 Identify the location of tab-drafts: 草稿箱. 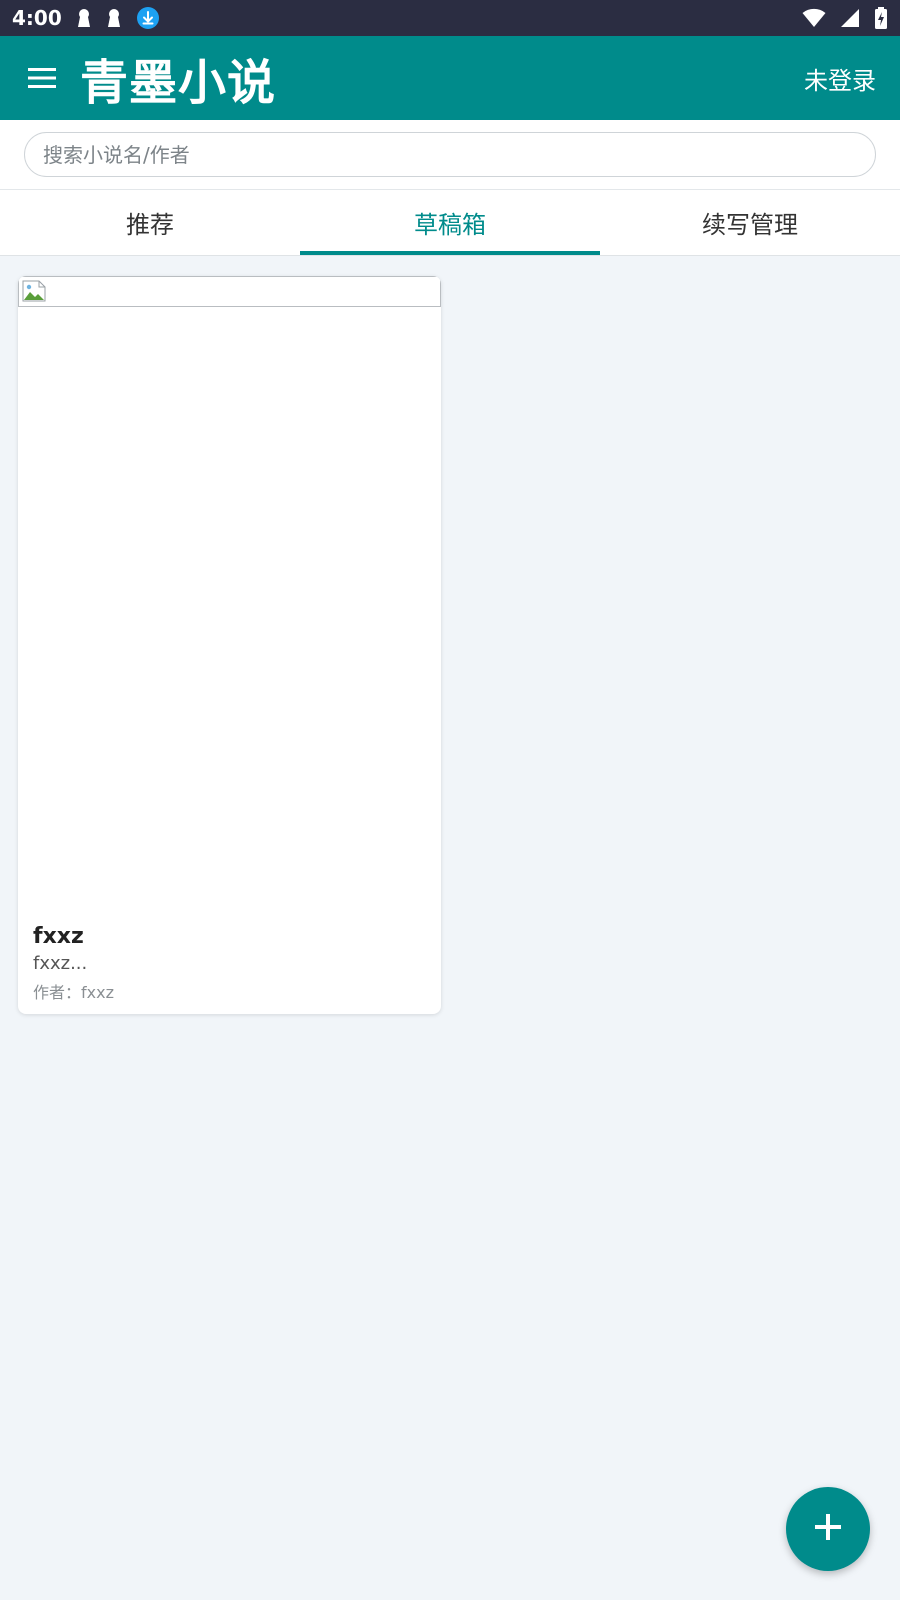
(450, 222).